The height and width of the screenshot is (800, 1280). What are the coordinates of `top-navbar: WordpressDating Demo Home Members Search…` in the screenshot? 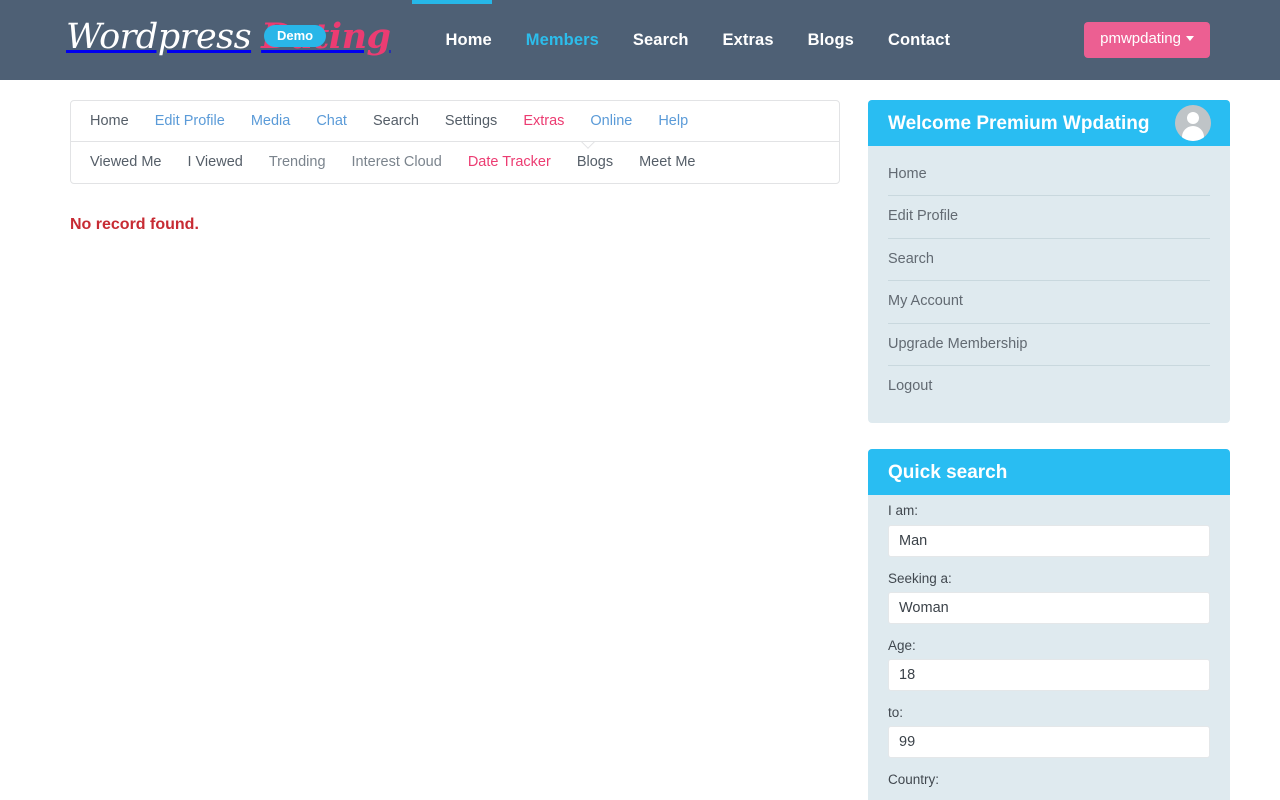 It's located at (640, 40).